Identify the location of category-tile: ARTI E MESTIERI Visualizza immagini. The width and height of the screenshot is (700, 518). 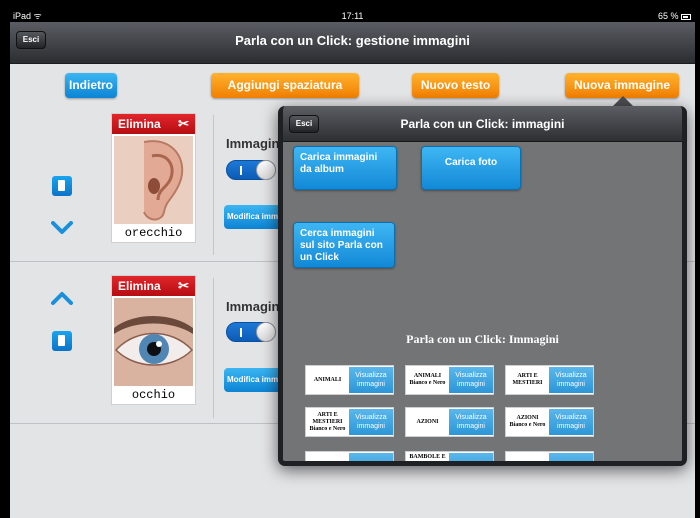
(549, 380).